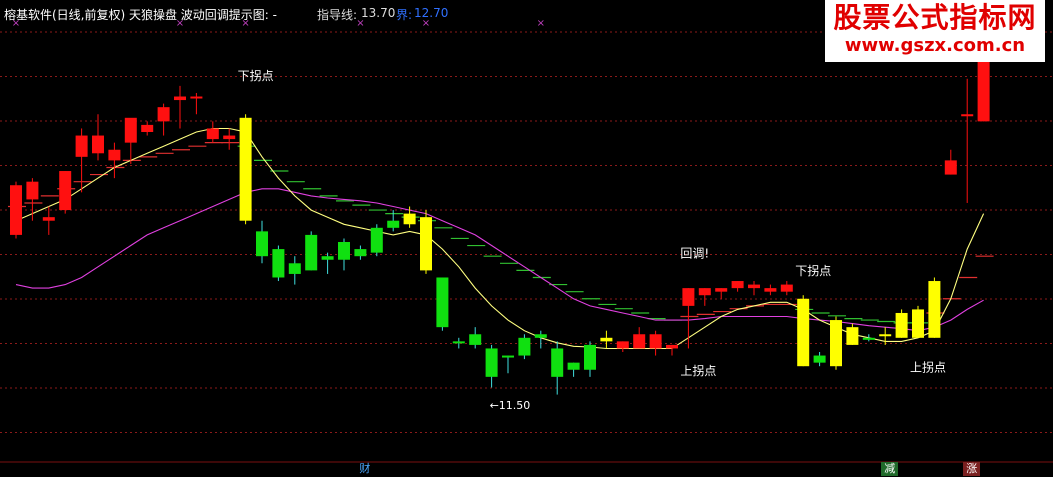 The height and width of the screenshot is (477, 1053). Describe the element at coordinates (337, 15) in the screenshot. I see `guide-line-label: 指导线:` at that location.